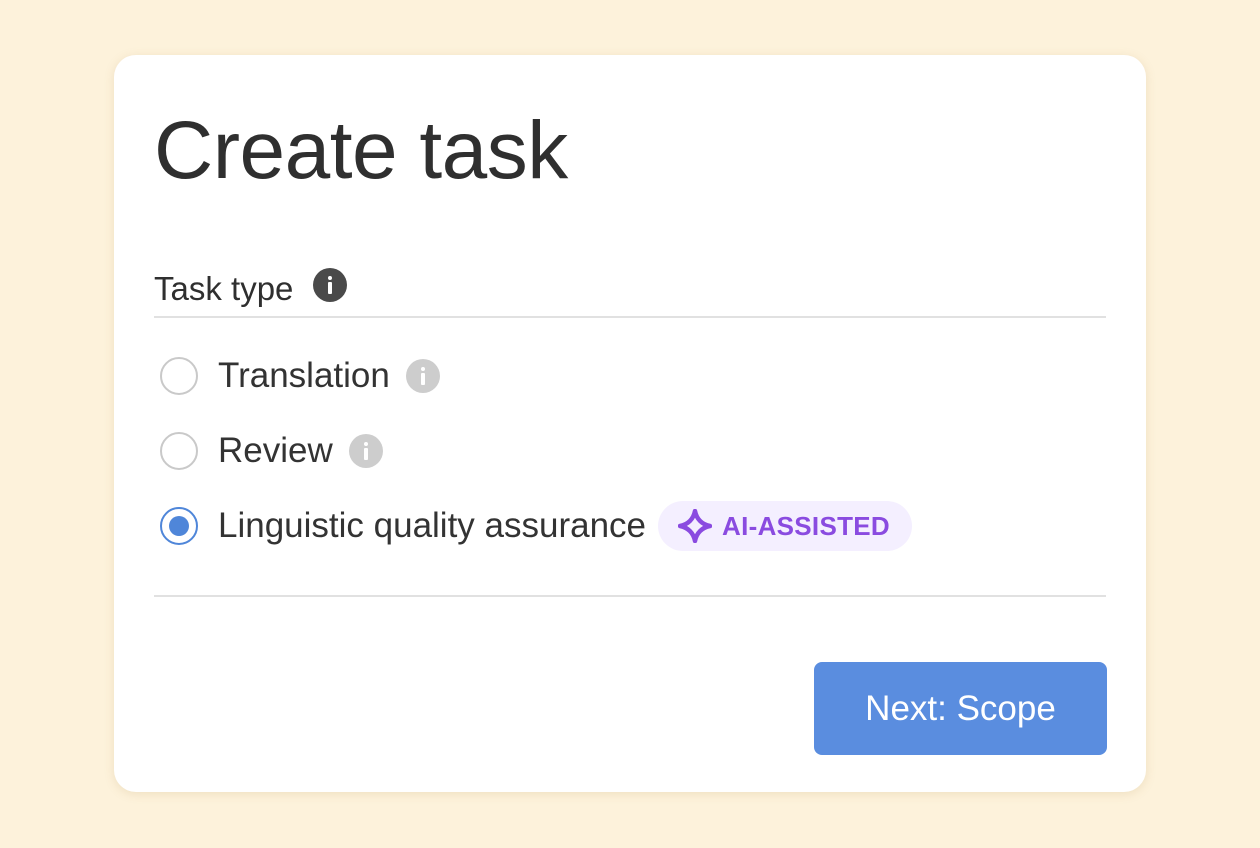 Image resolution: width=1260 pixels, height=848 pixels. What do you see at coordinates (275, 450) in the screenshot?
I see `option-label: Review` at bounding box center [275, 450].